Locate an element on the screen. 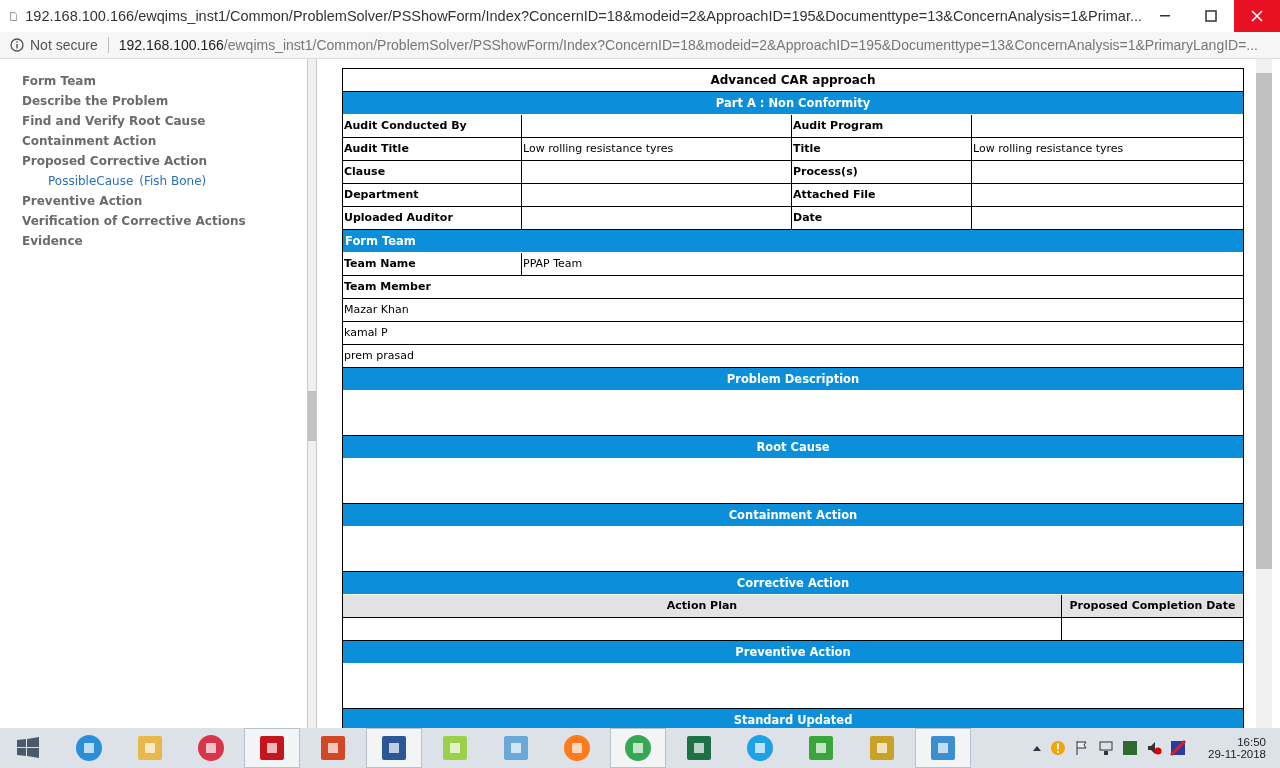 The width and height of the screenshot is (1280, 768). clock-date: 29-11-2018 is located at coordinates (1237, 754).